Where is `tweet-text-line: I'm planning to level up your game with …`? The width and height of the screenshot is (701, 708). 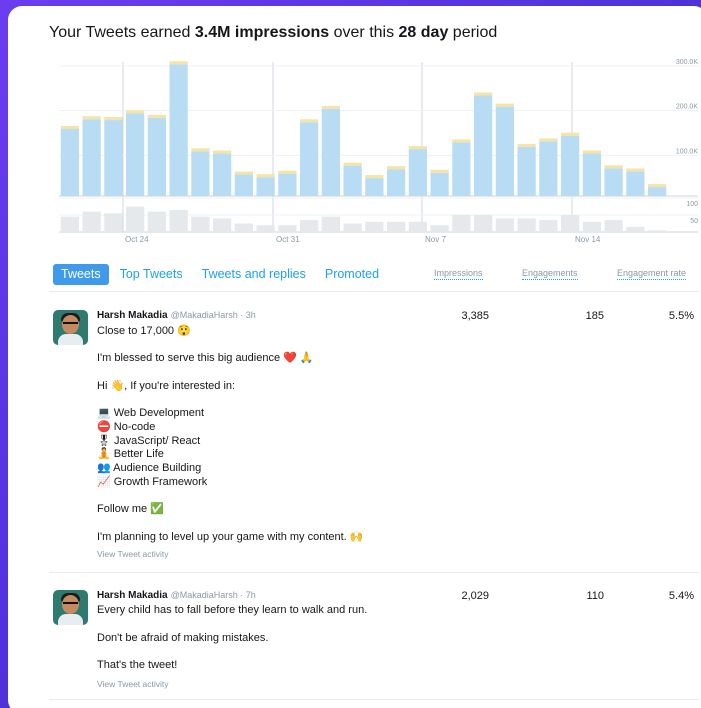 tweet-text-line: I'm planning to level up your game with … is located at coordinates (230, 537).